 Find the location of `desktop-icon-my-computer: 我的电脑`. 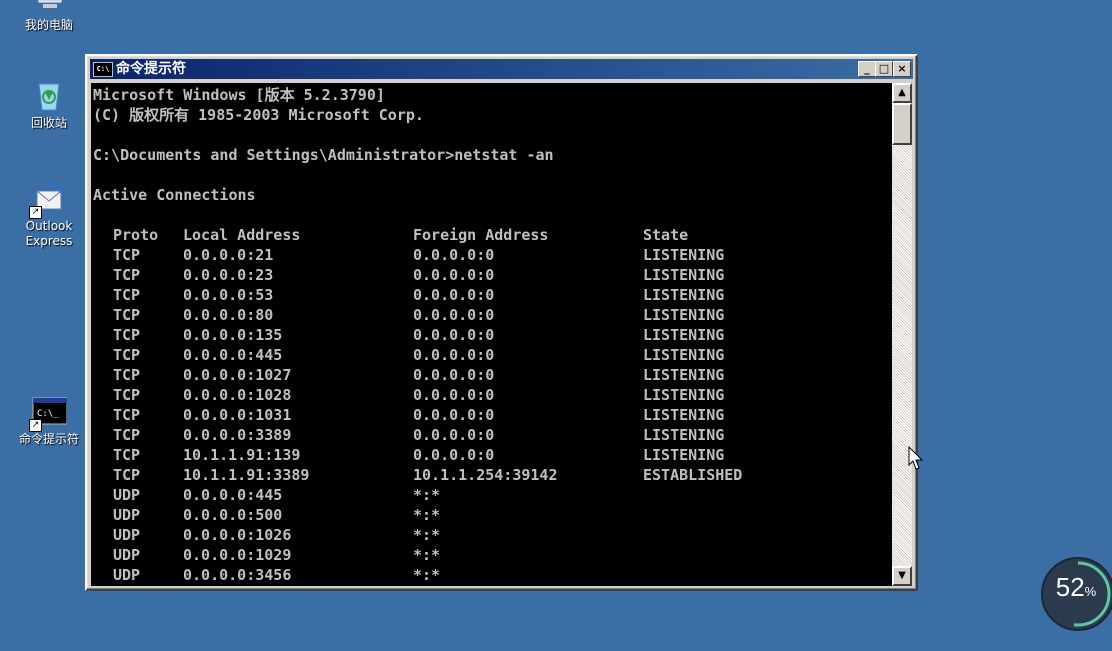

desktop-icon-my-computer: 我的电脑 is located at coordinates (49, 16).